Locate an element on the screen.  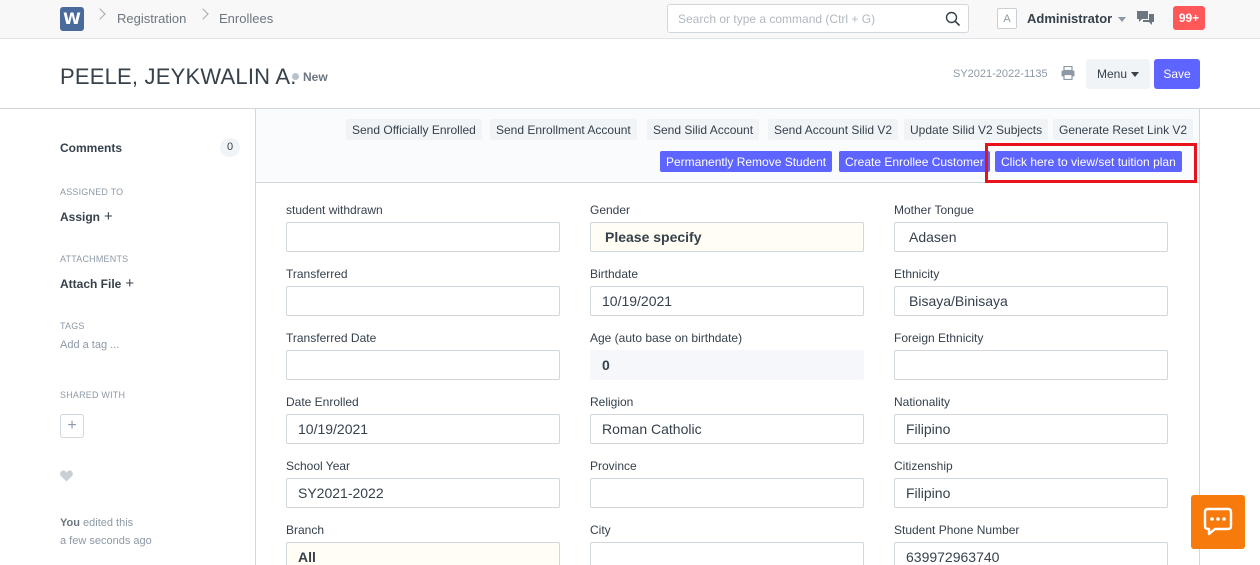
student-withdrawn-field is located at coordinates (423, 237).